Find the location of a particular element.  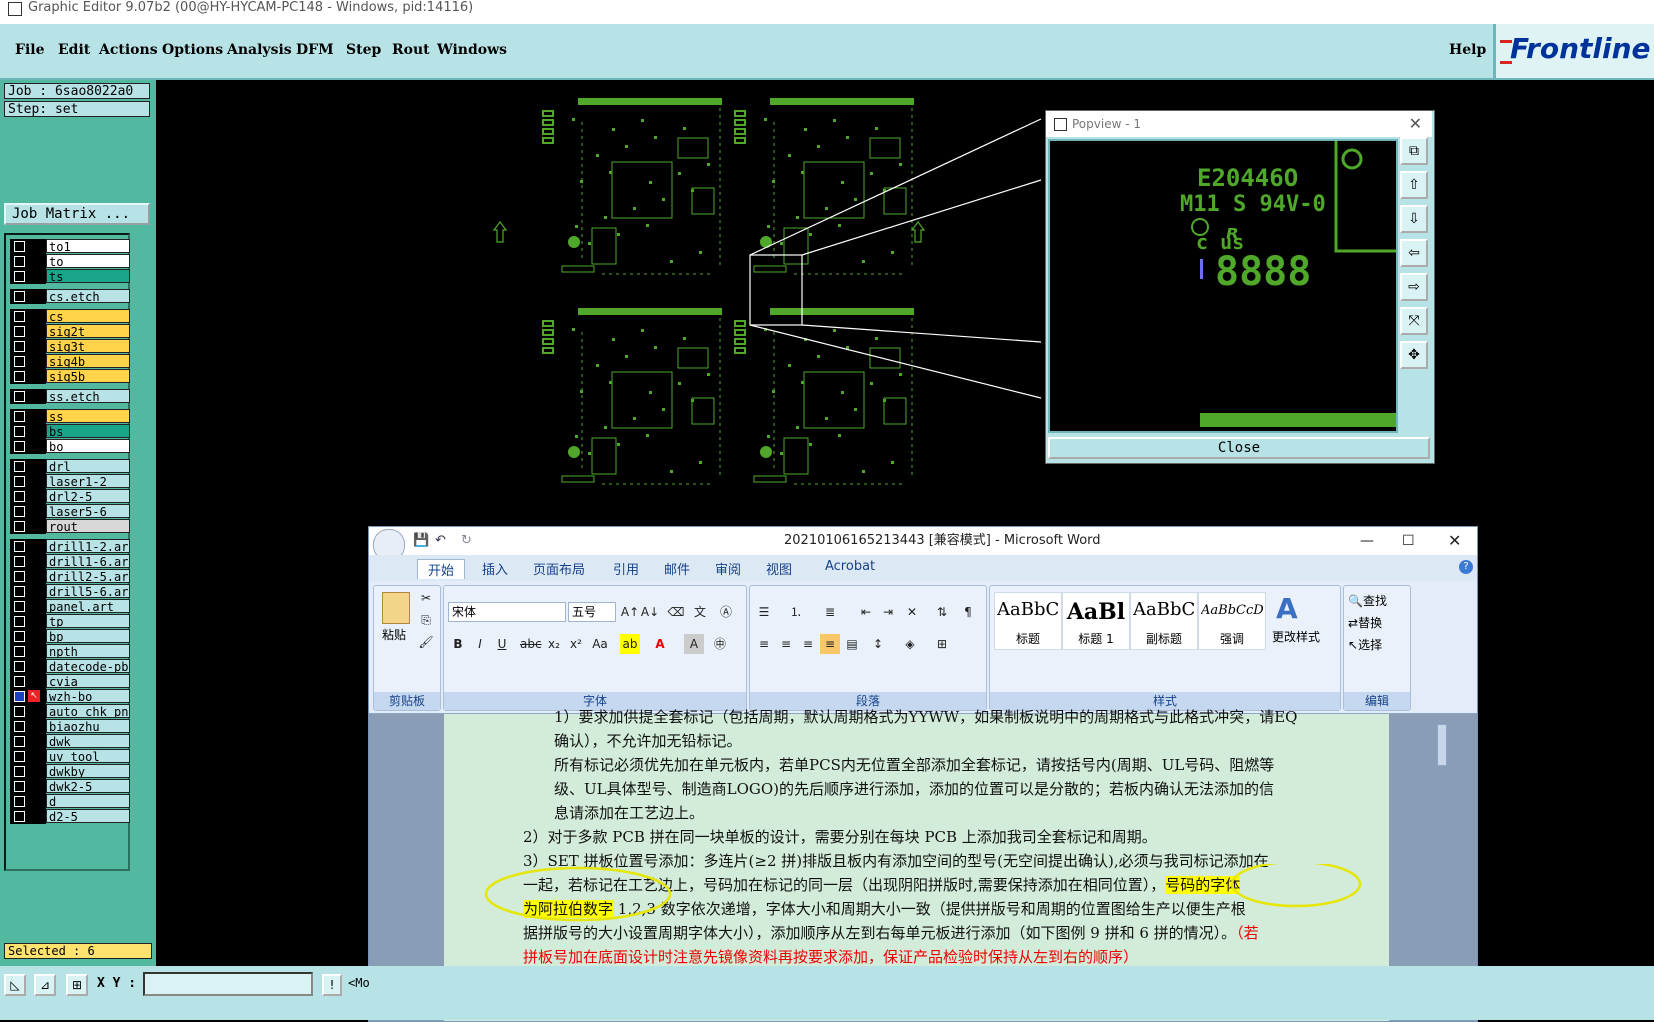

layer-row: d is located at coordinates (70, 801).